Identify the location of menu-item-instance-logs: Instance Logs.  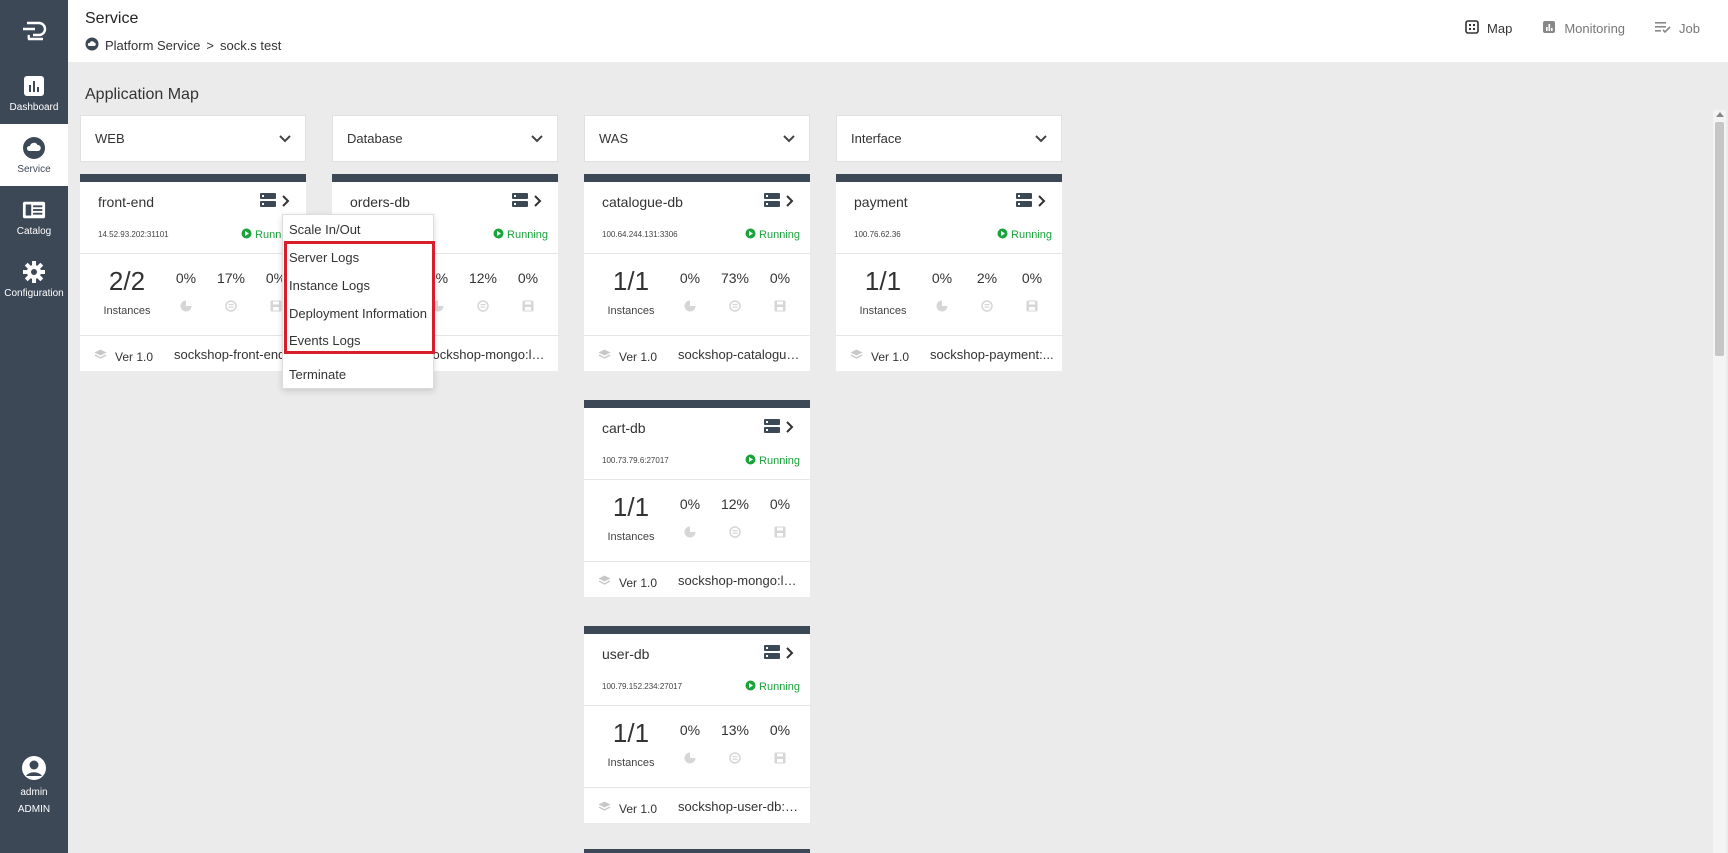
(329, 285).